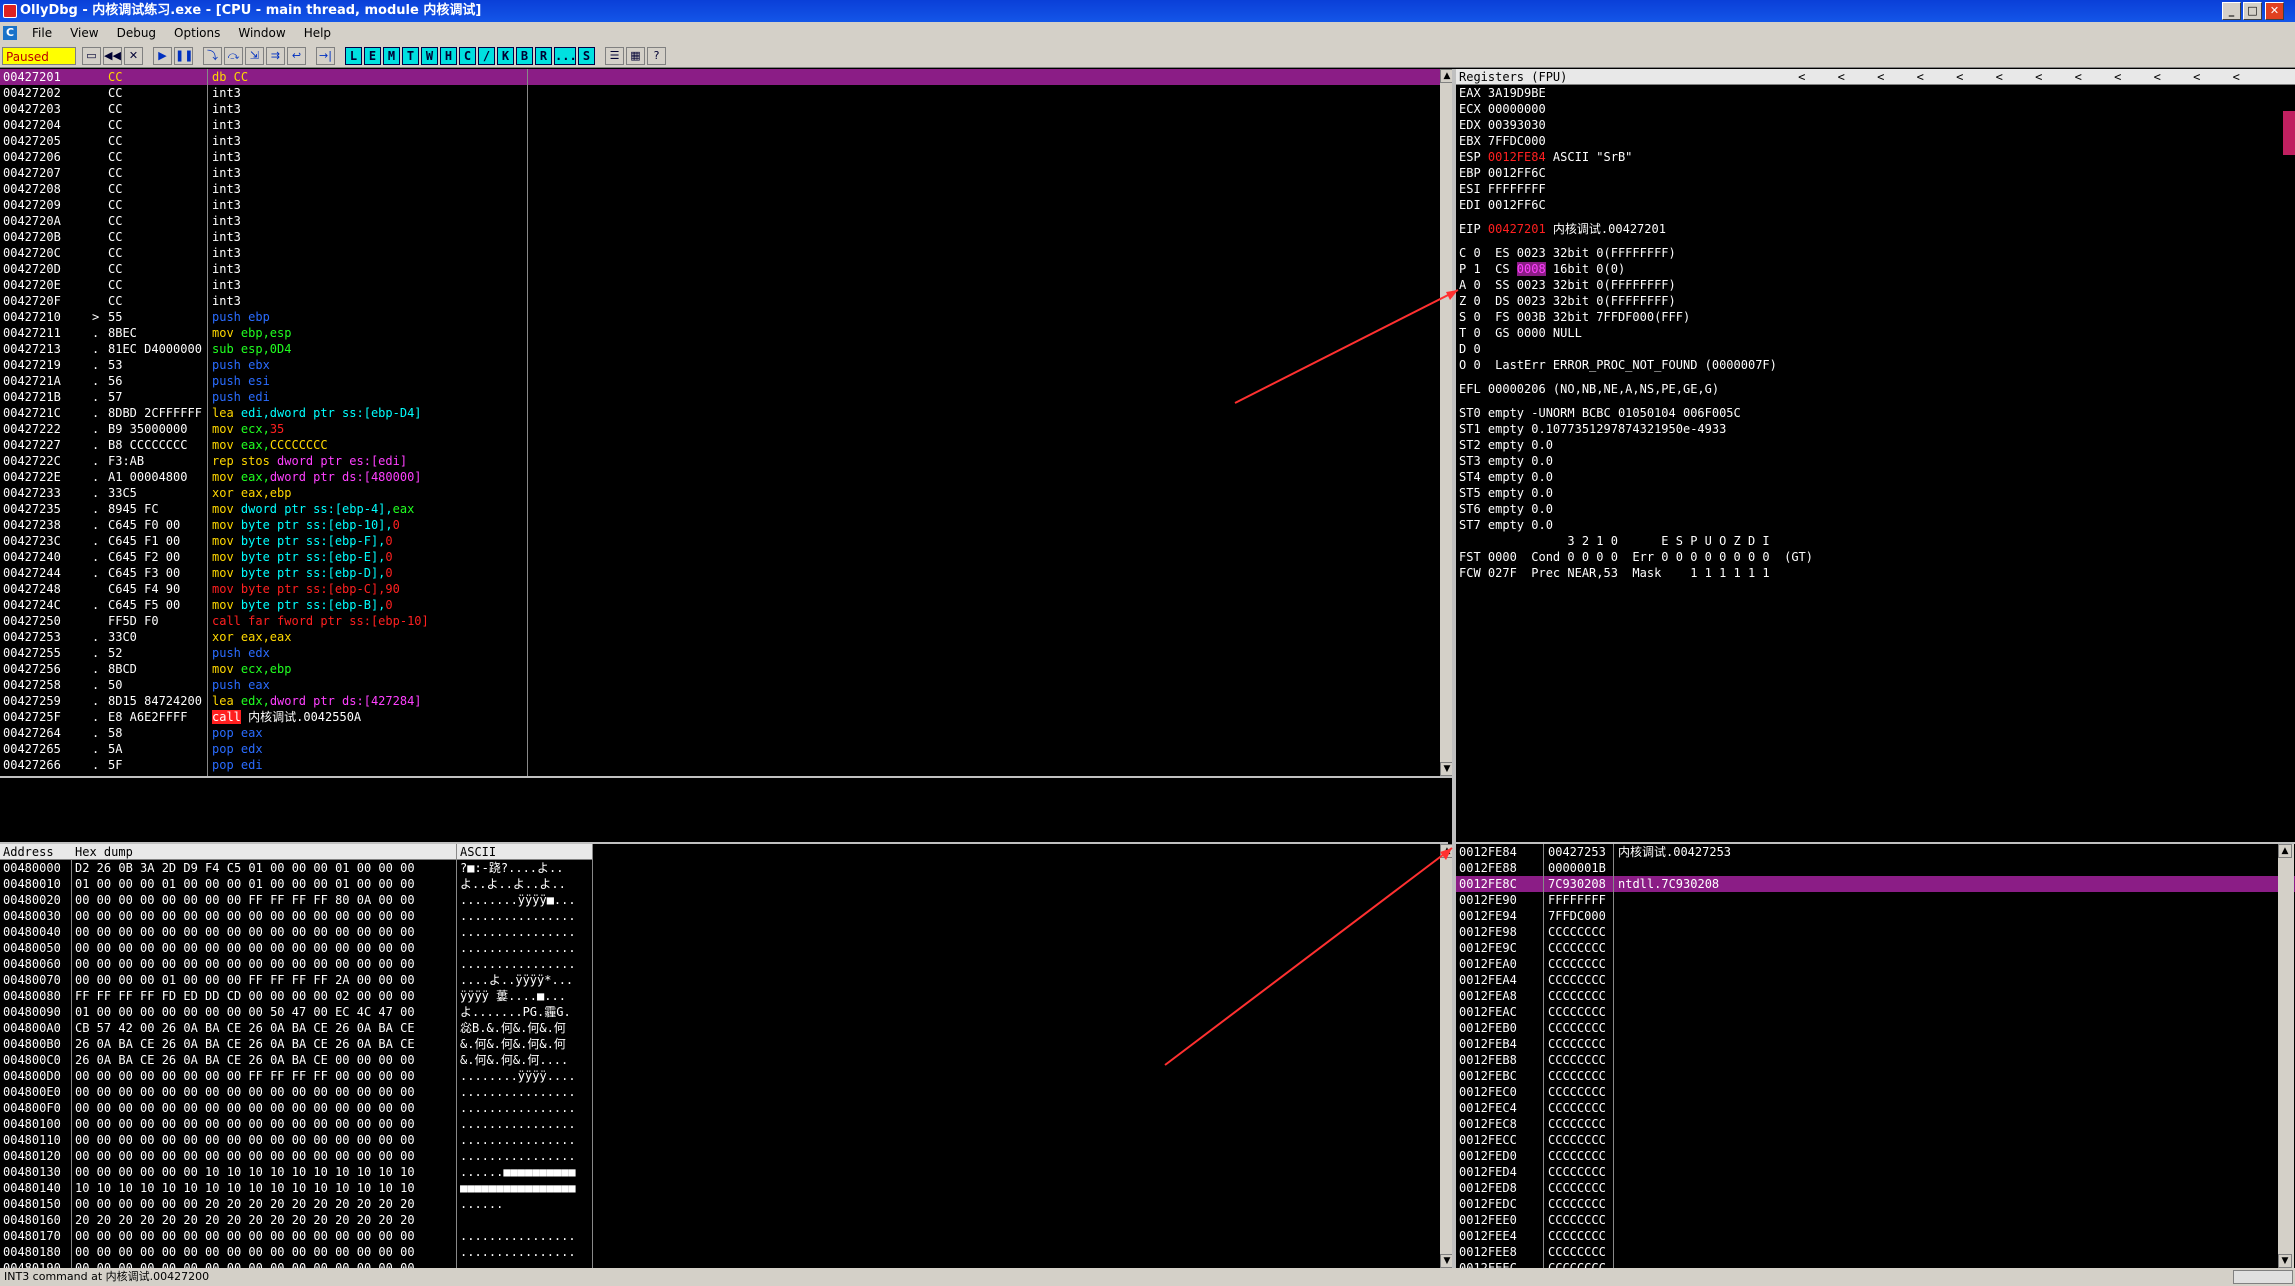 The height and width of the screenshot is (1286, 2295). What do you see at coordinates (2263, 1277) in the screenshot?
I see `status-panel` at bounding box center [2263, 1277].